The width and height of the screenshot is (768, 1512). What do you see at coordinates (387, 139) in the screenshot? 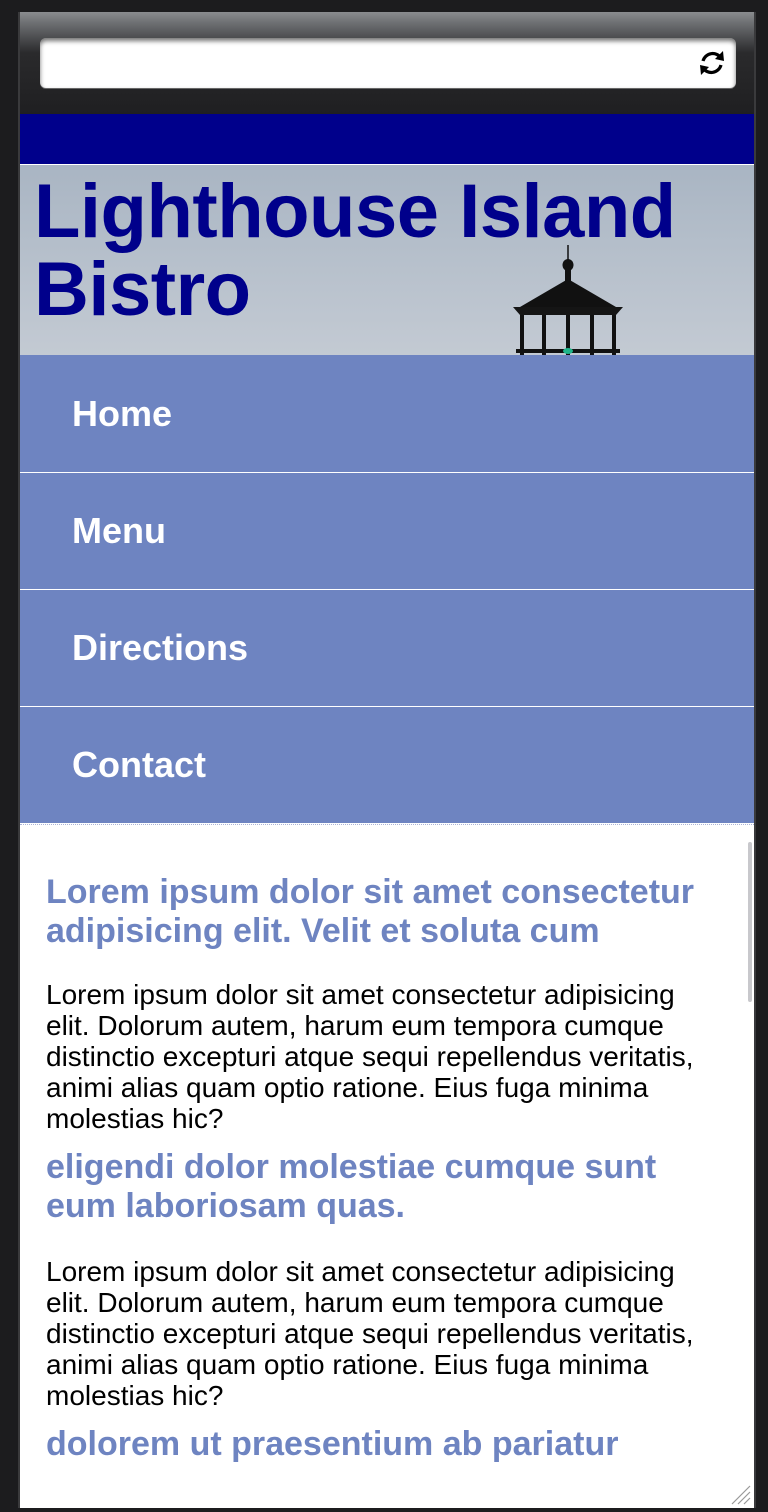
I see `top-banner` at bounding box center [387, 139].